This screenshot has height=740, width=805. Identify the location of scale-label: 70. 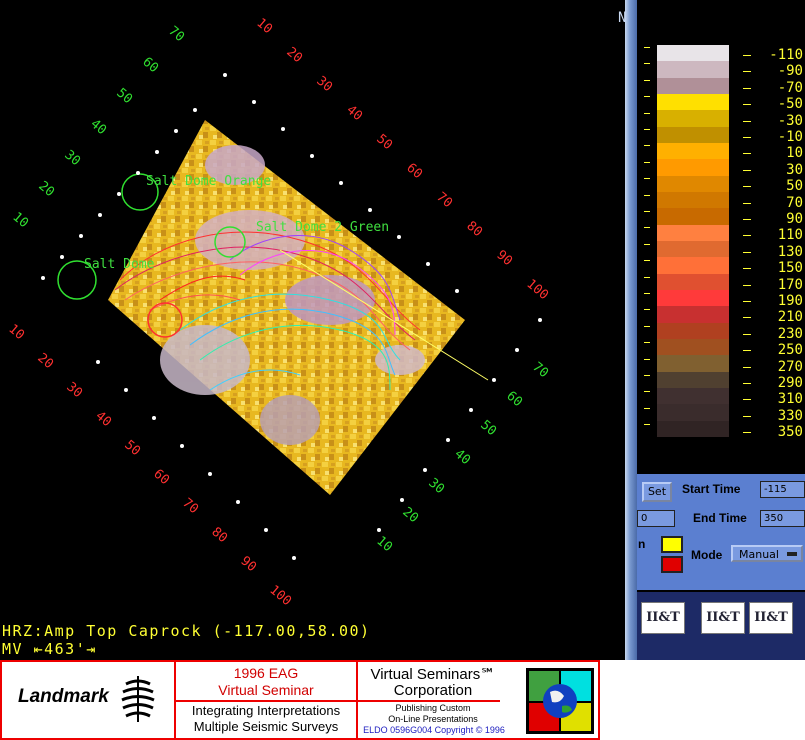
(794, 202).